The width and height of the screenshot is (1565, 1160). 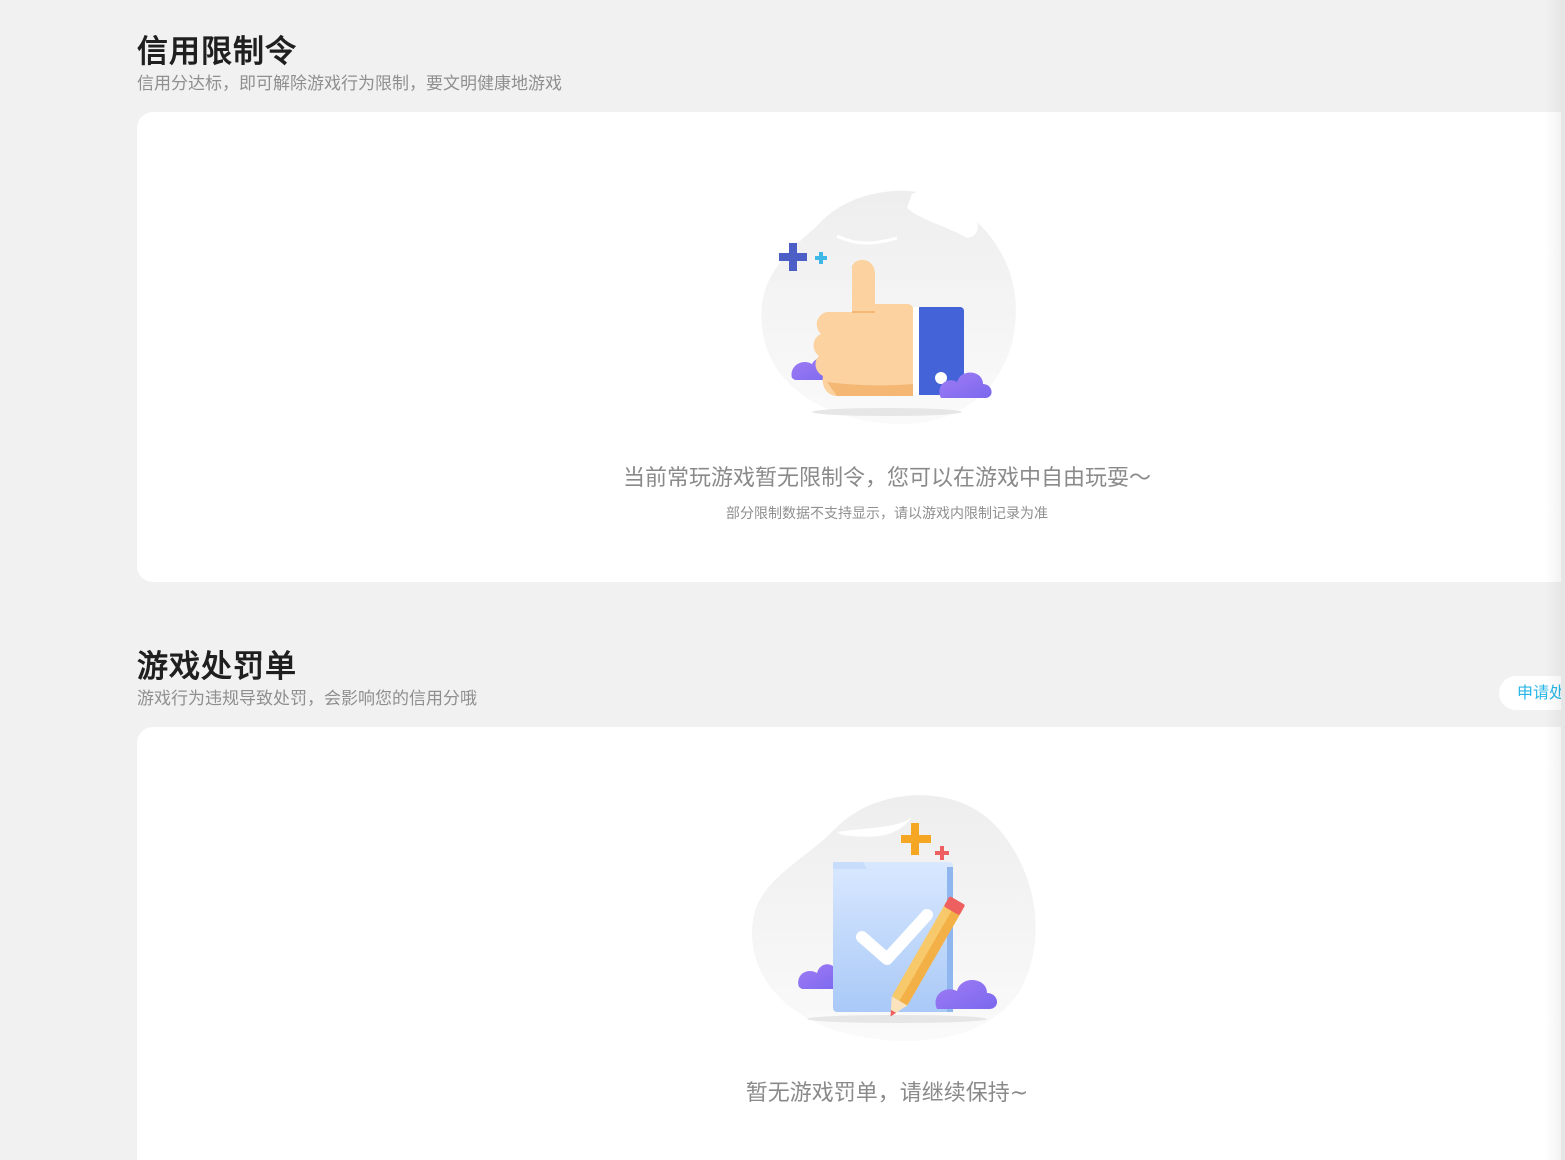 I want to click on penalty-empty-text: 暂无游戏罚单，请继续保持~, so click(x=887, y=1093).